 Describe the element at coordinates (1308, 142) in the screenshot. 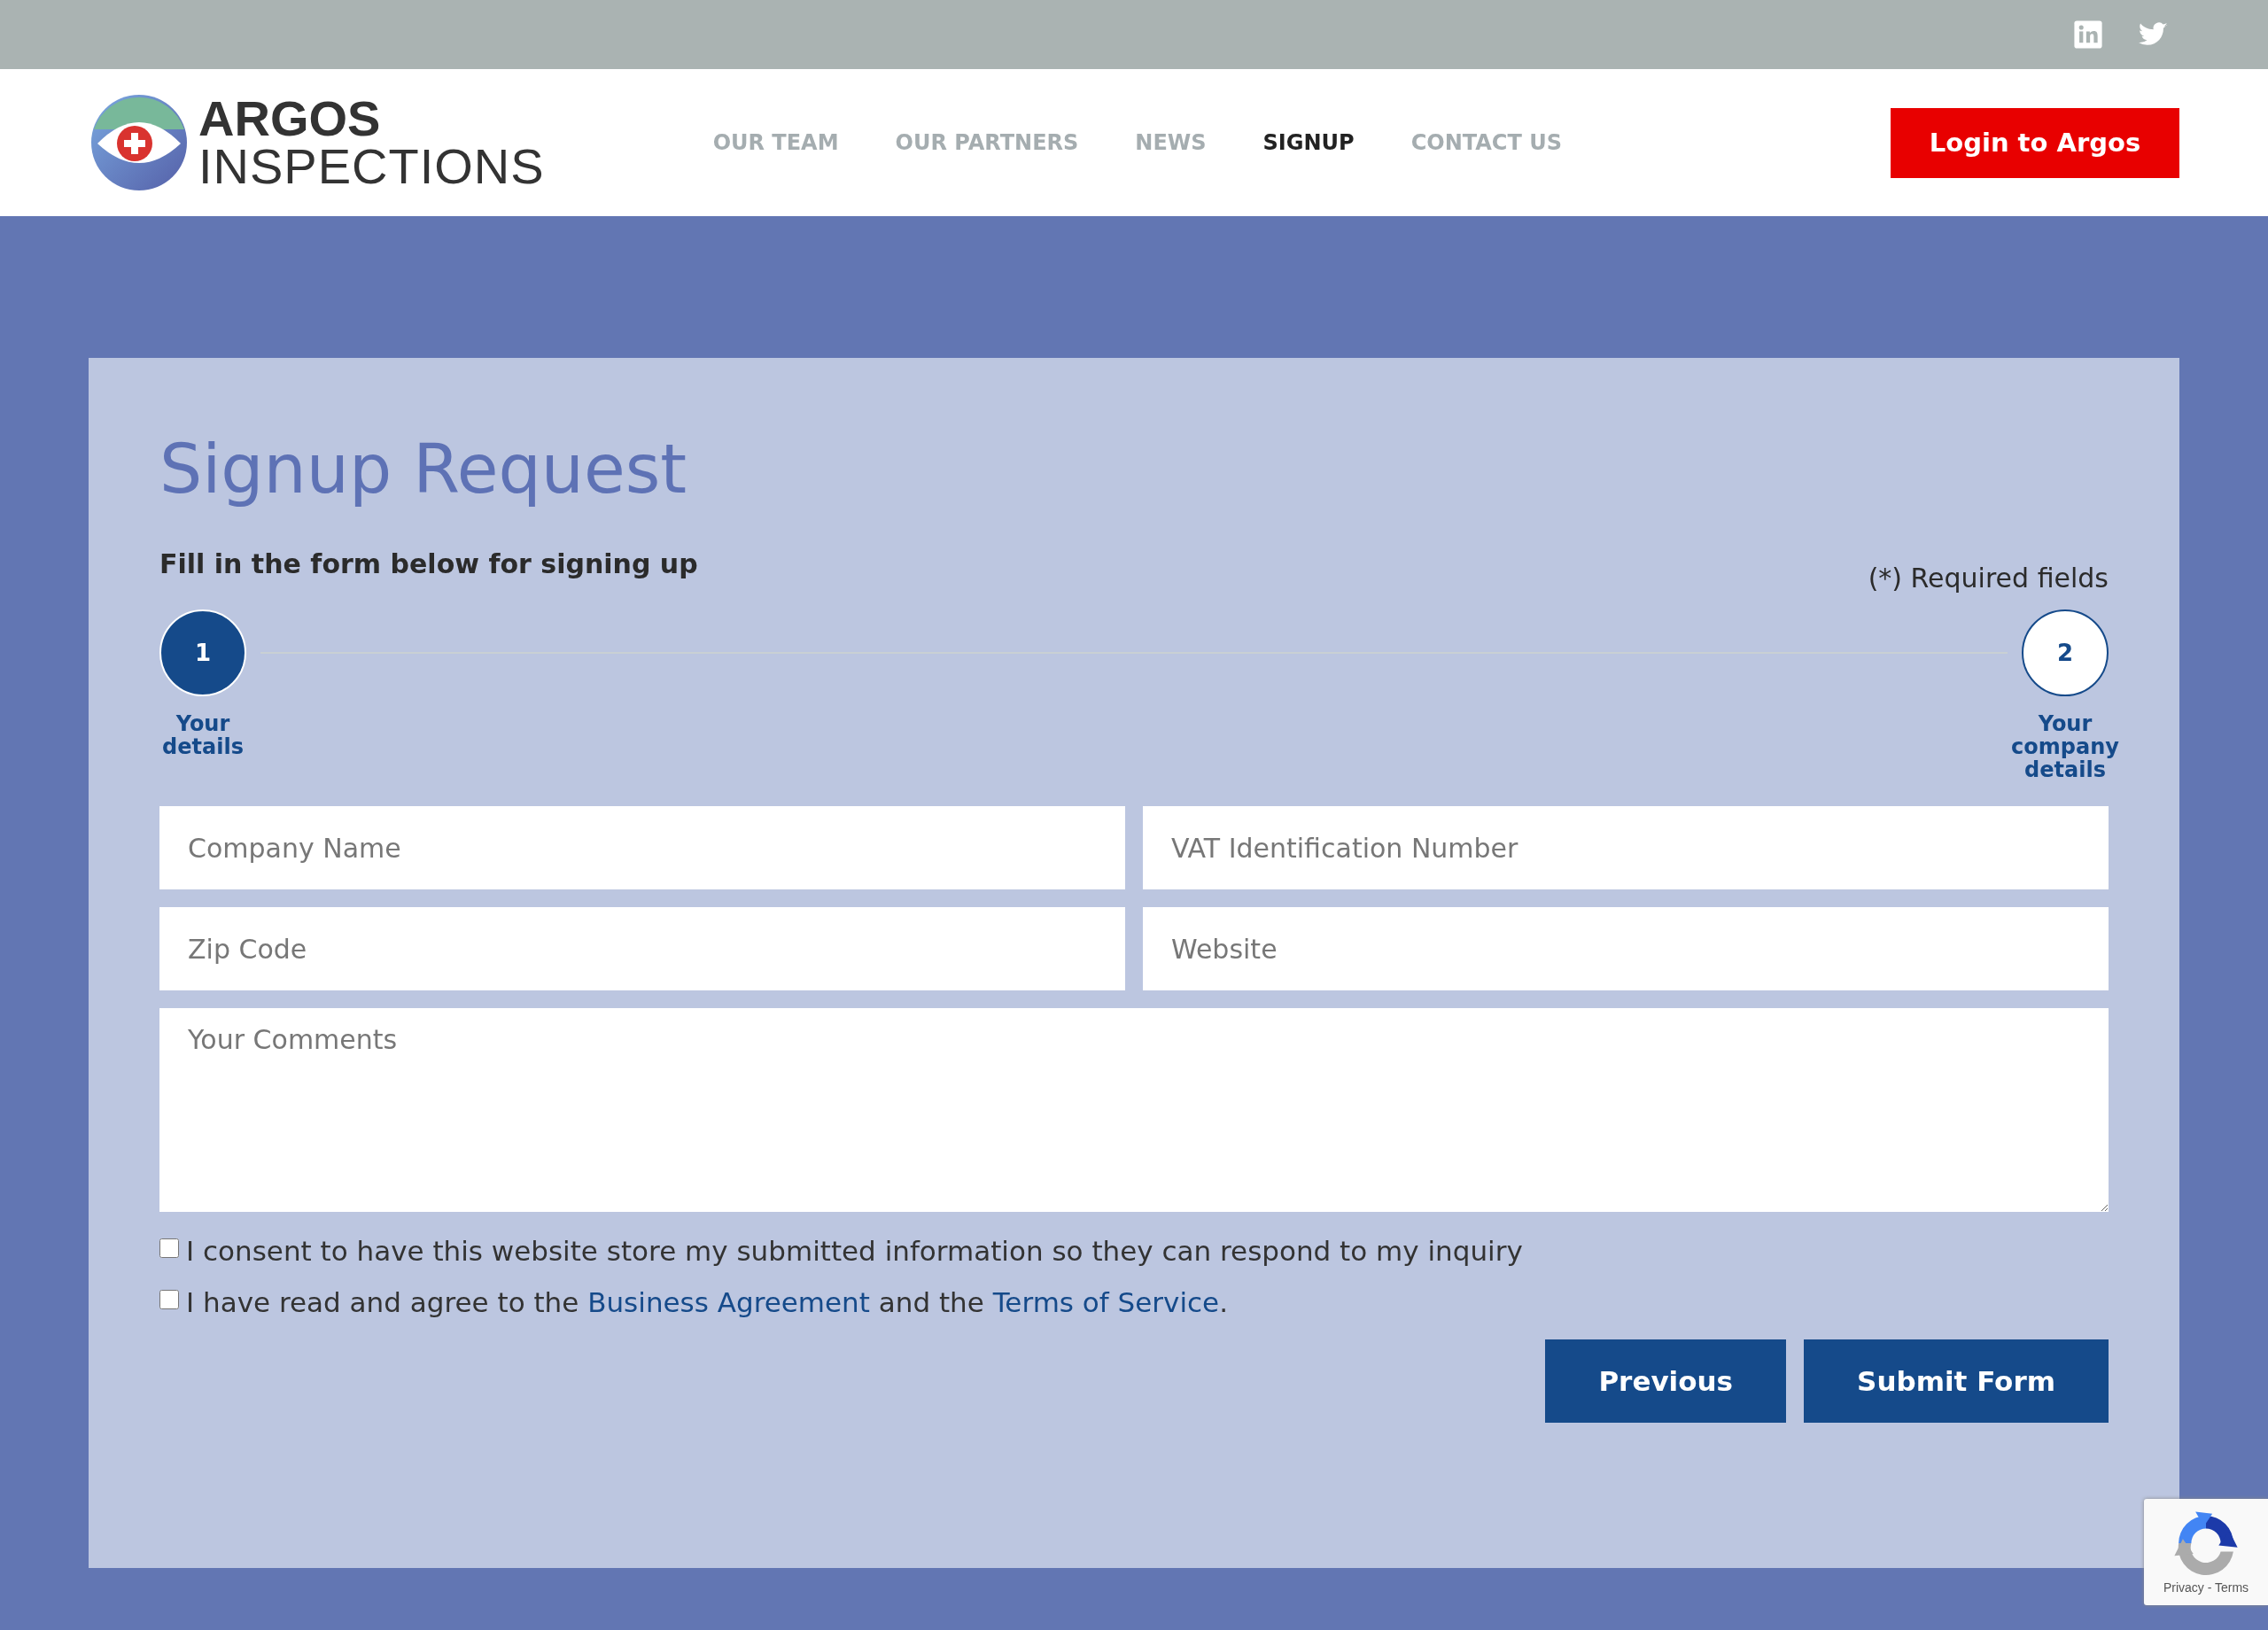

I see `nav-link: SIGNUP` at that location.